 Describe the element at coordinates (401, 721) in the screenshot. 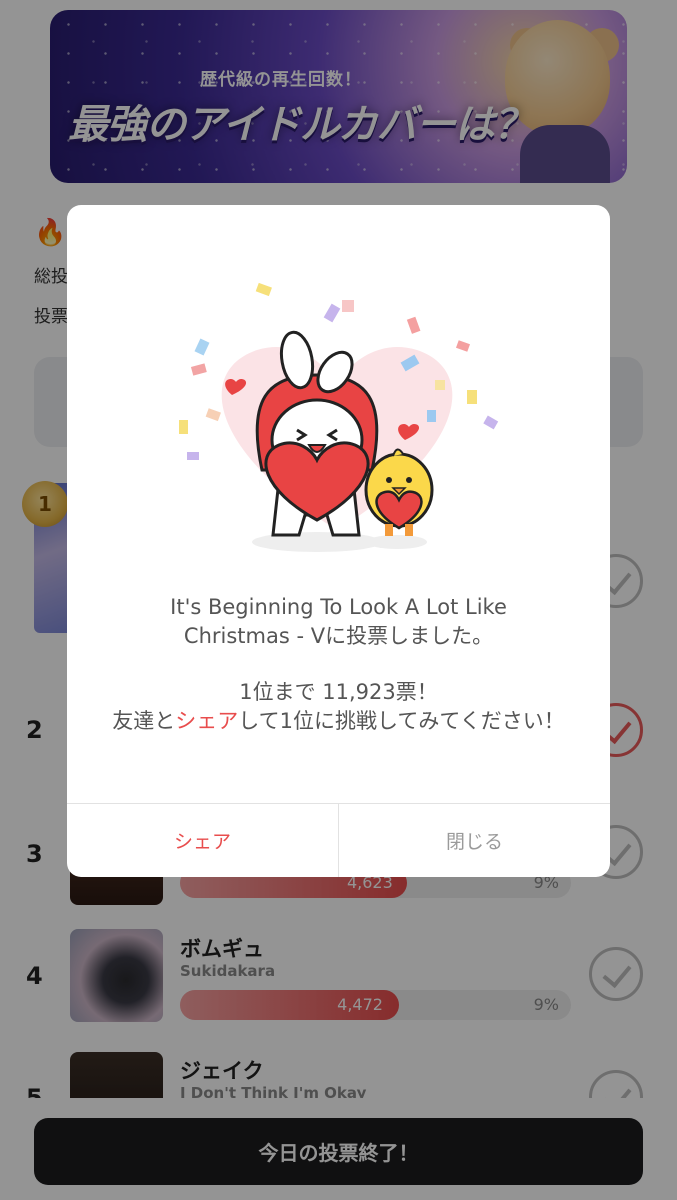

I see `share-challenge-suffix: して1位に挑戦してみてください！` at that location.